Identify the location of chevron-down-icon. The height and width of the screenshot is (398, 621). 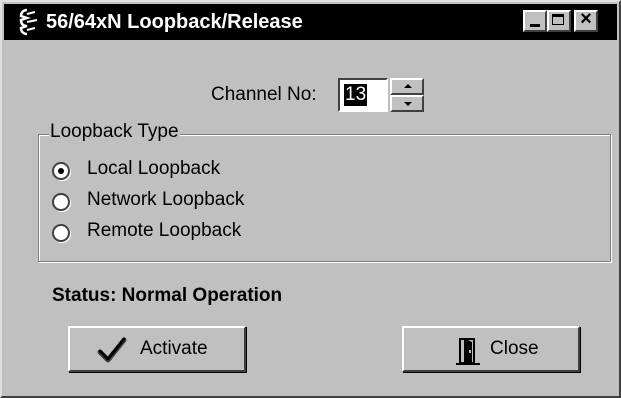
(408, 104).